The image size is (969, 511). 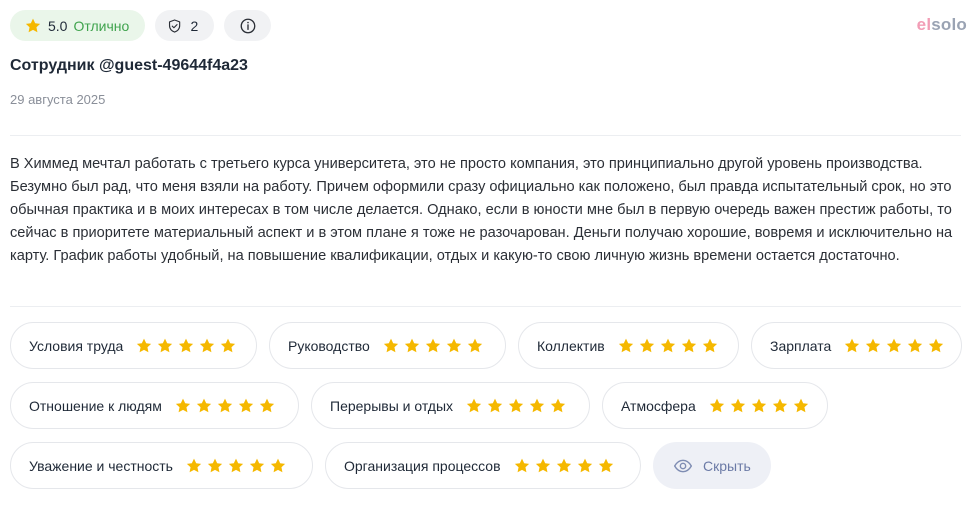 What do you see at coordinates (129, 65) in the screenshot?
I see `review-author: Сотрудник @guest-49644f4a23` at bounding box center [129, 65].